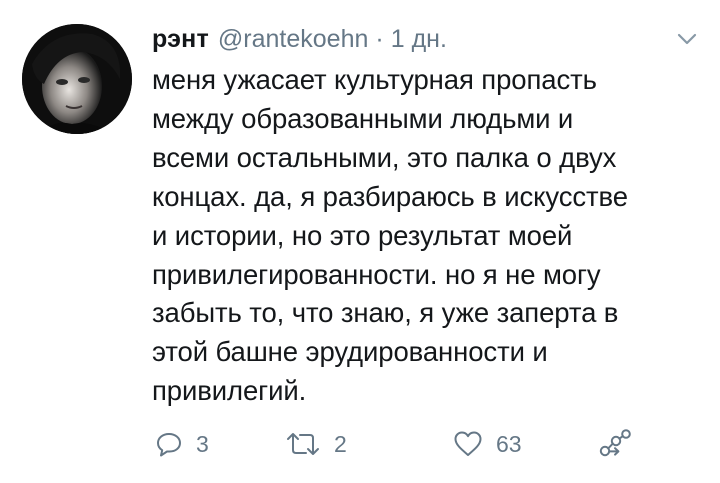 This screenshot has height=483, width=720. I want to click on avatar-image, so click(77, 79).